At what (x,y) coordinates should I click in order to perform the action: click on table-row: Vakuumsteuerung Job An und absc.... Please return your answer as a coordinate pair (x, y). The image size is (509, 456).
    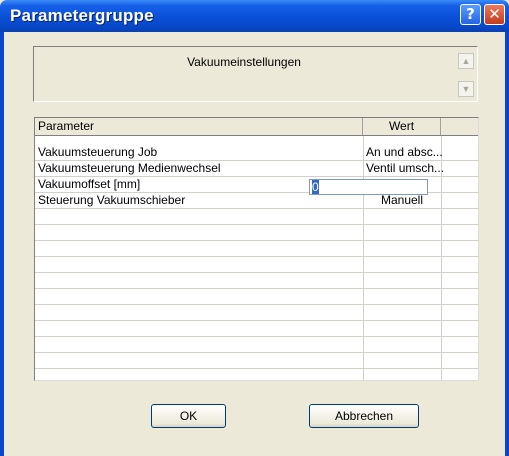
    Looking at the image, I should click on (256, 153).